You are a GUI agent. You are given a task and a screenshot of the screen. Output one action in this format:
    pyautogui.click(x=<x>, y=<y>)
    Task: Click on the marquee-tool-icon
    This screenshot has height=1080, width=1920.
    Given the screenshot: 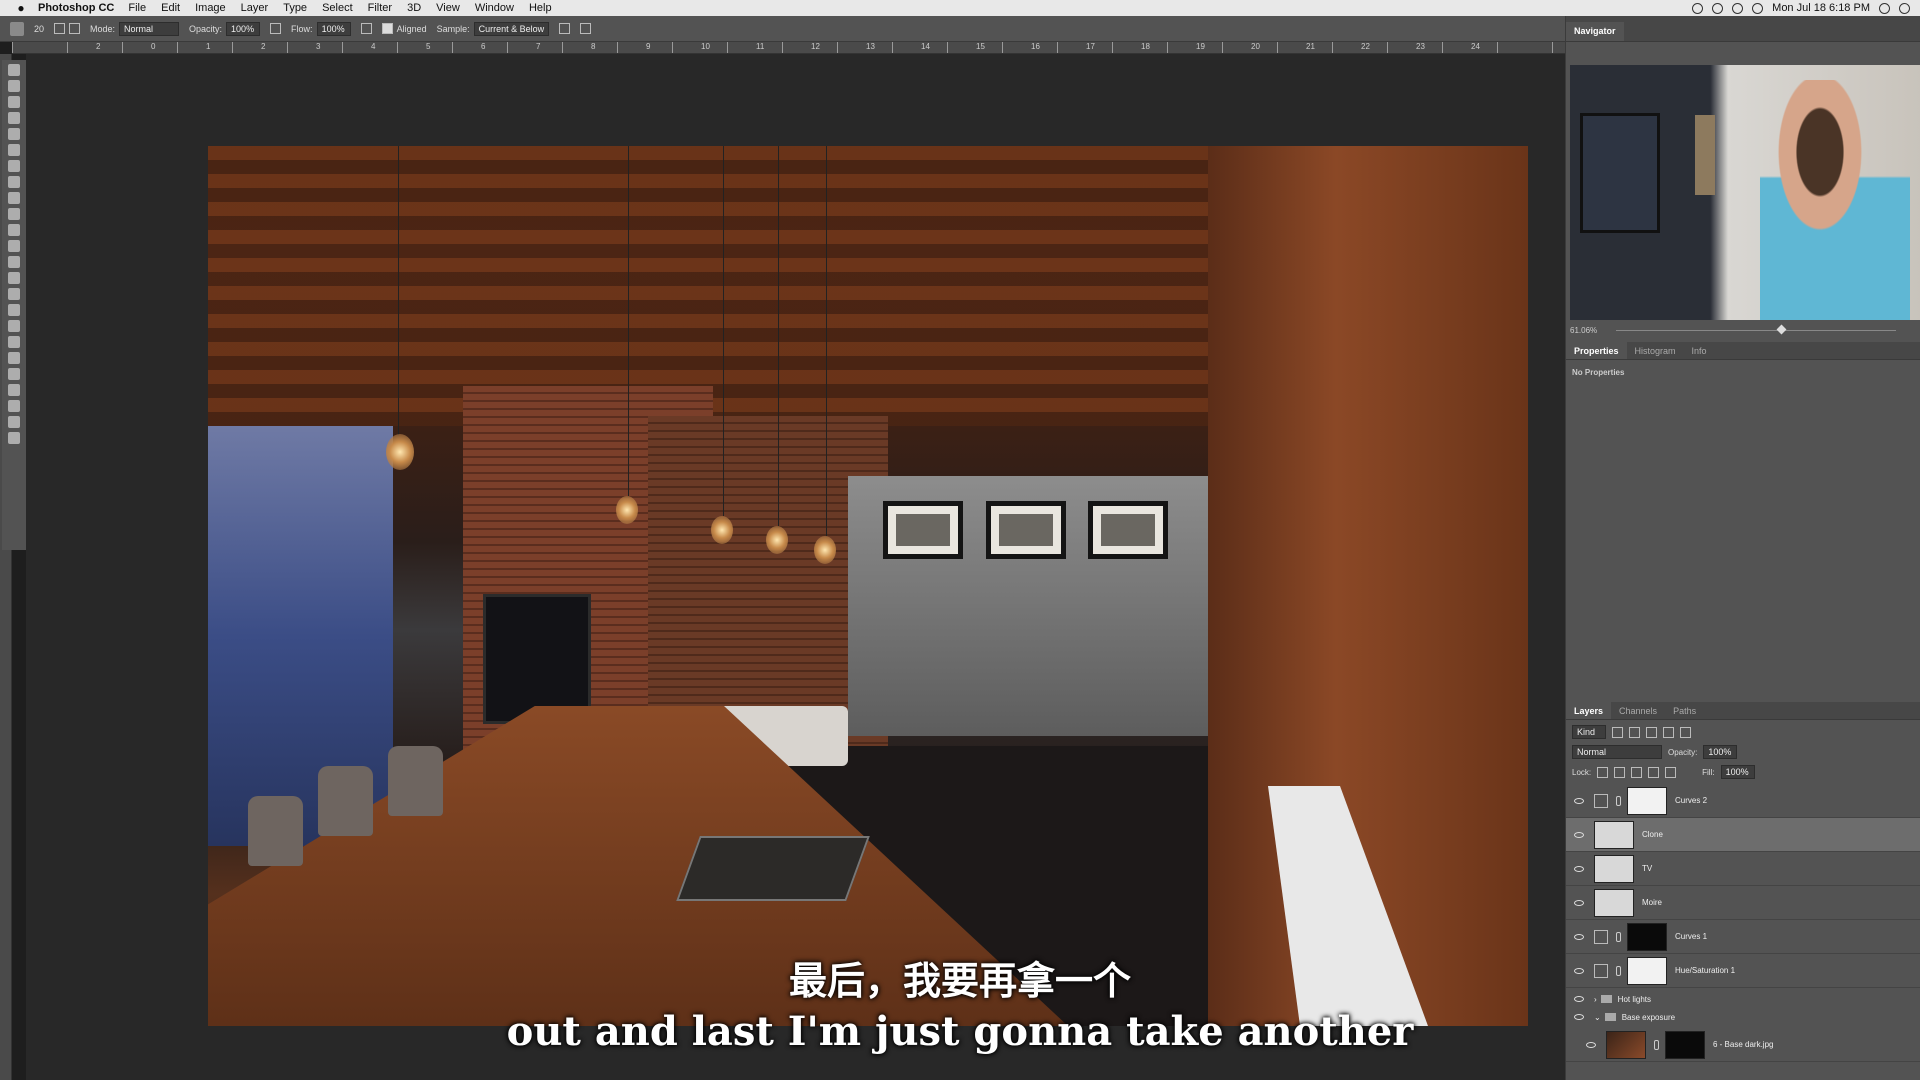 What is the action you would take?
    pyautogui.click(x=14, y=86)
    